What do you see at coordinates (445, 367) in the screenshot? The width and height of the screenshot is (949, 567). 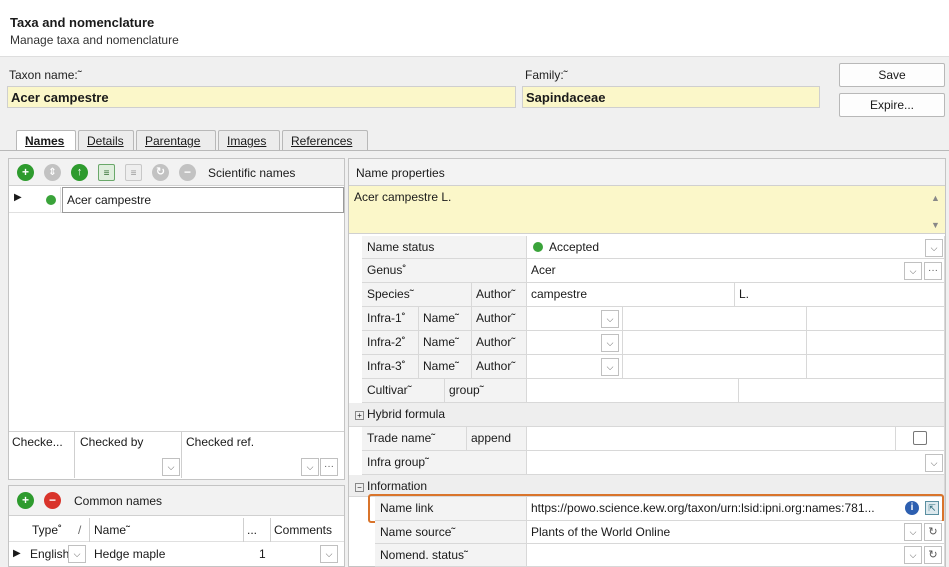 I see `infra-3-name-label: Name˜` at bounding box center [445, 367].